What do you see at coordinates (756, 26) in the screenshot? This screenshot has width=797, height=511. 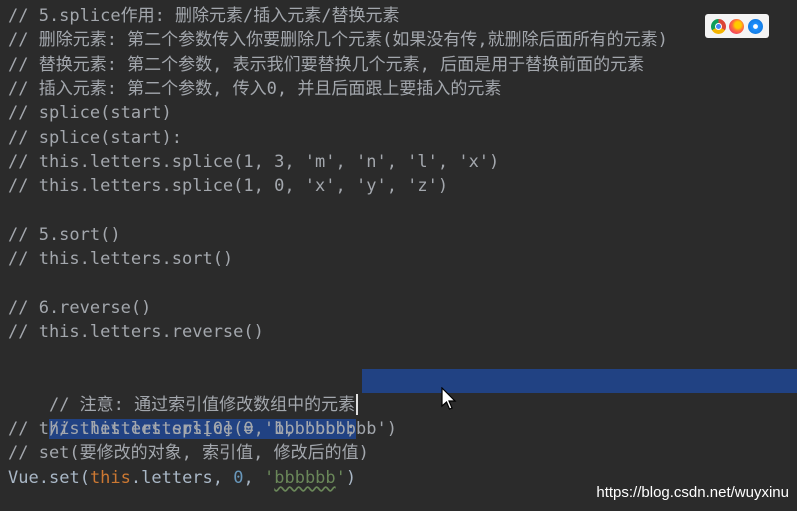 I see `safari-icon` at bounding box center [756, 26].